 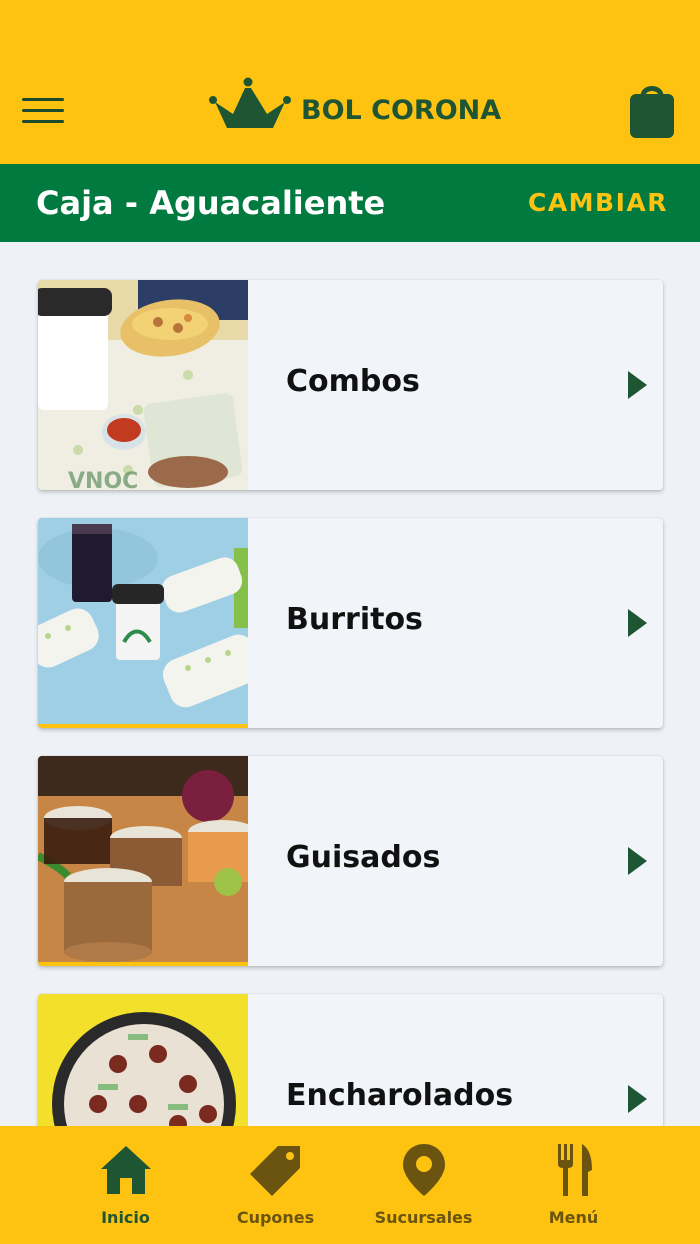 What do you see at coordinates (350, 1060) in the screenshot?
I see `category-card-encharolados: Encharolados` at bounding box center [350, 1060].